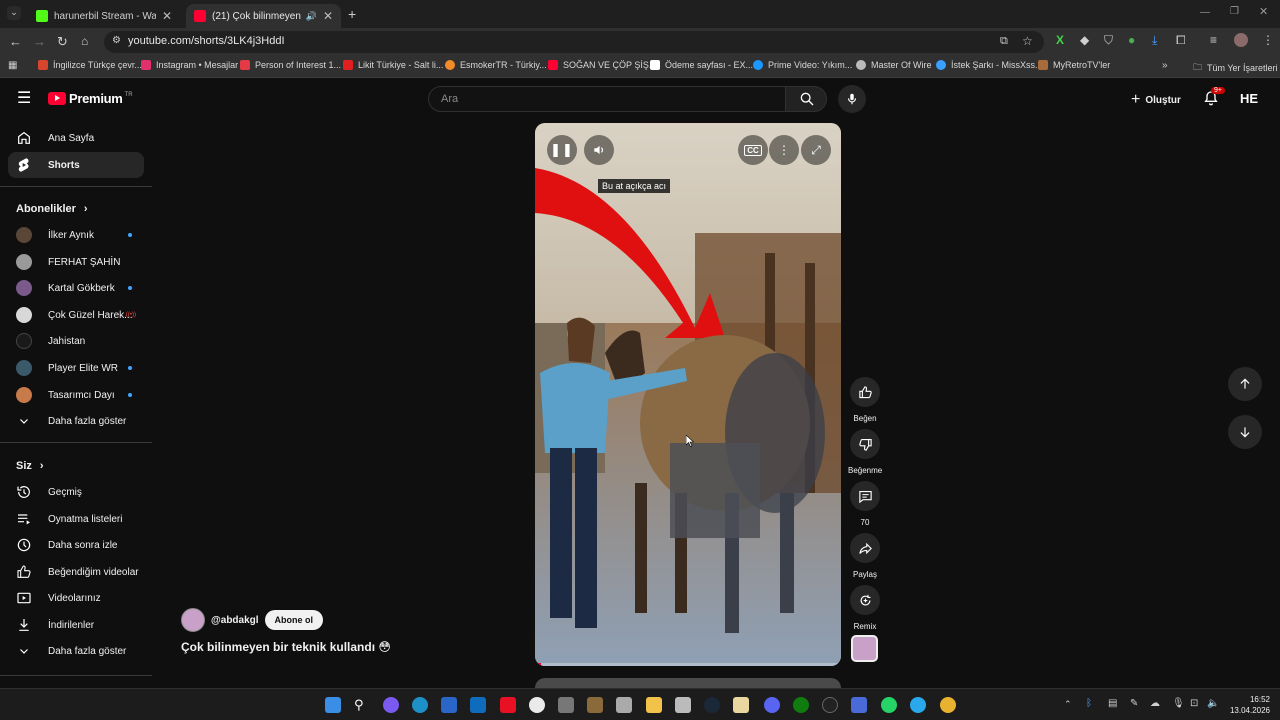  What do you see at coordinates (1214, 99) in the screenshot?
I see `notifications-button: 9+` at bounding box center [1214, 99].